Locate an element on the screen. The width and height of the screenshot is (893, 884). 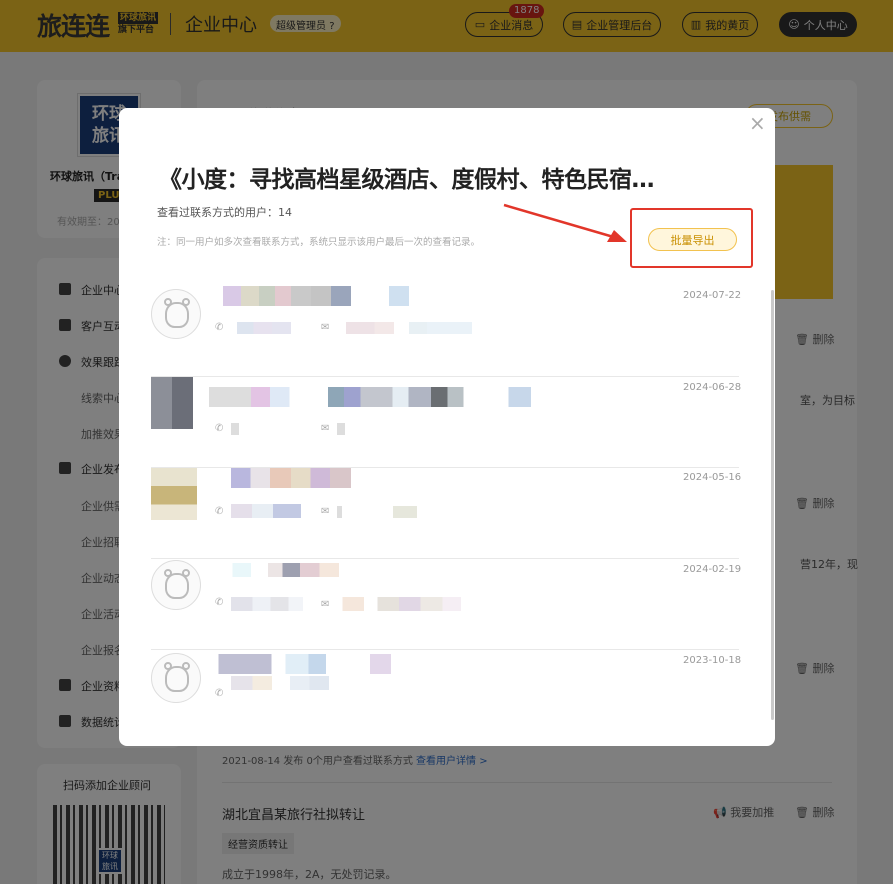
batch-export-button: 批量导出 is located at coordinates (692, 239).